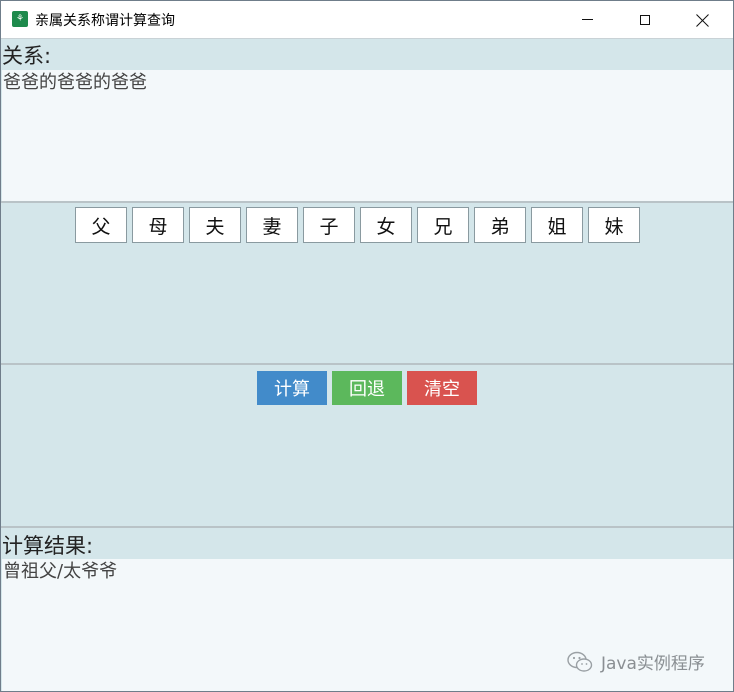  Describe the element at coordinates (272, 225) in the screenshot. I see `kin-button: 妻` at that location.